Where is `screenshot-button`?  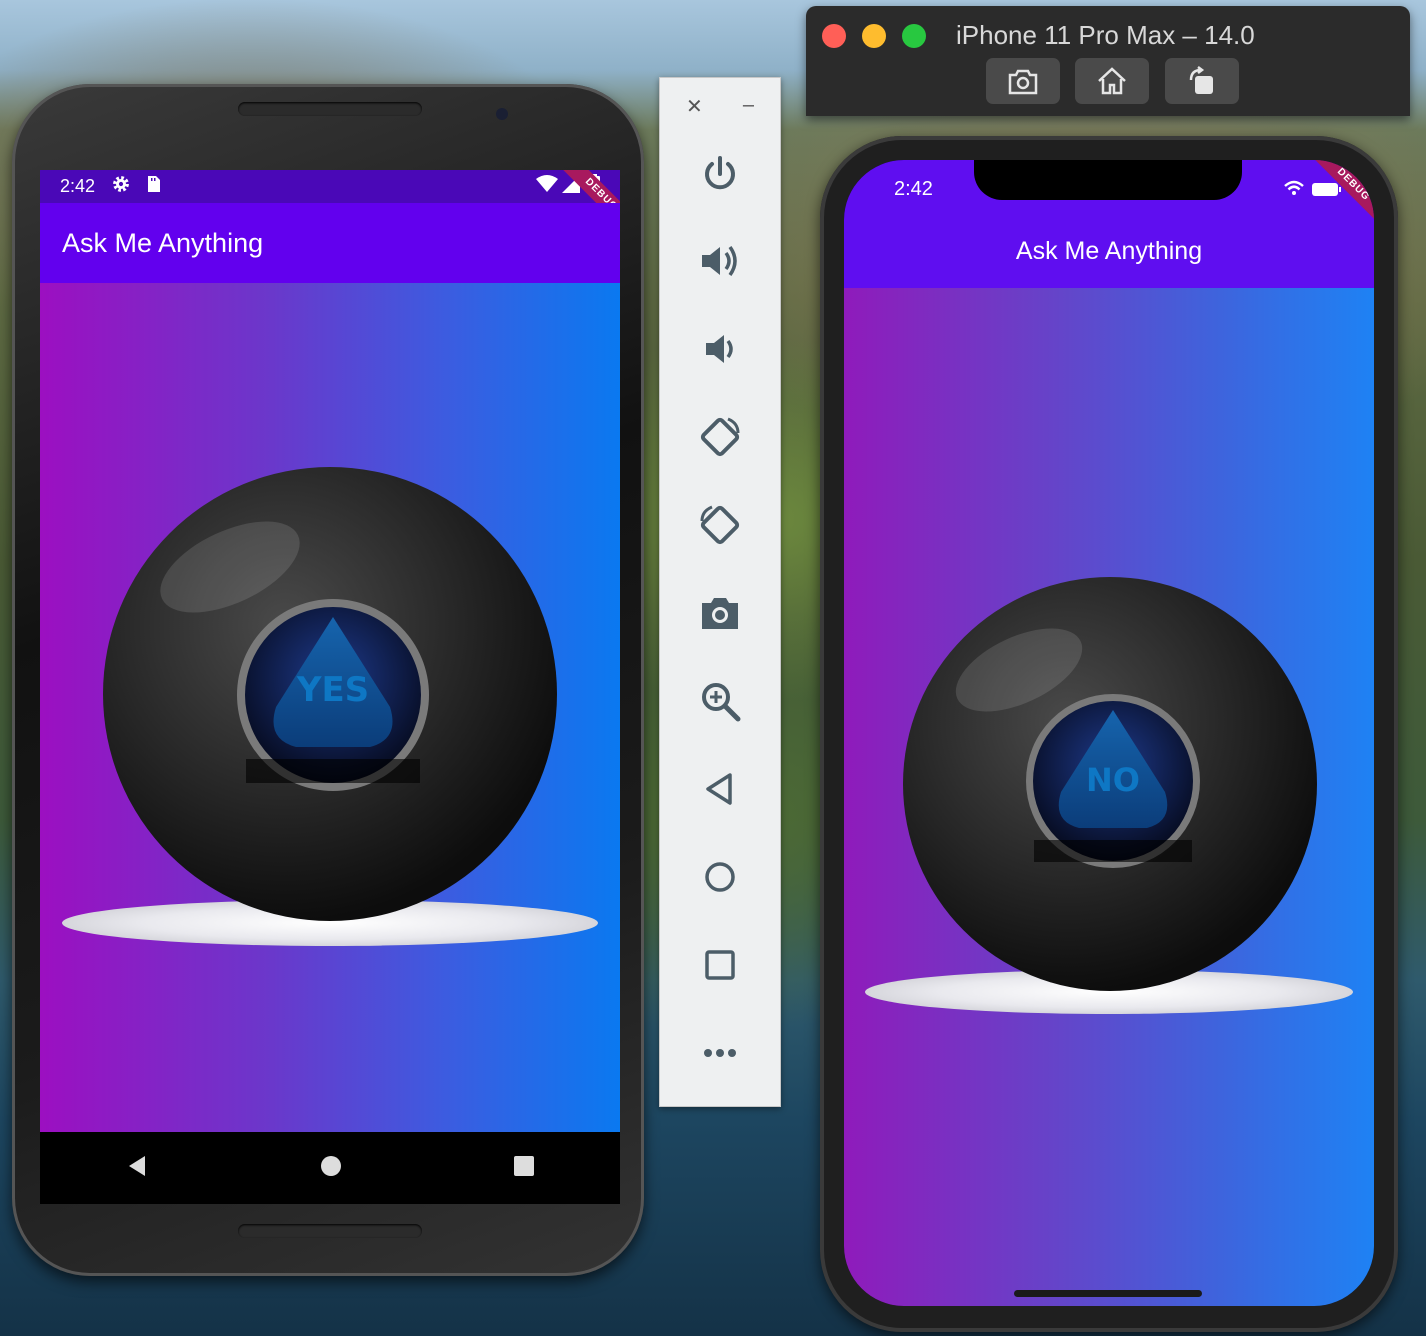 screenshot-button is located at coordinates (720, 613).